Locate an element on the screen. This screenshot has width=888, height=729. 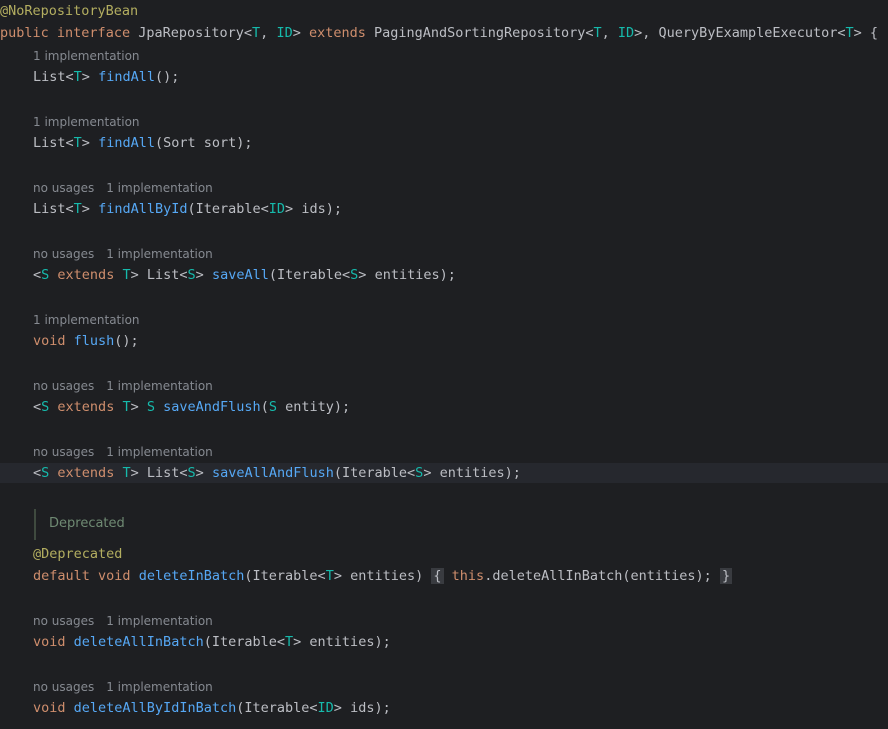
method-name: deleteInBatch is located at coordinates (191, 576).